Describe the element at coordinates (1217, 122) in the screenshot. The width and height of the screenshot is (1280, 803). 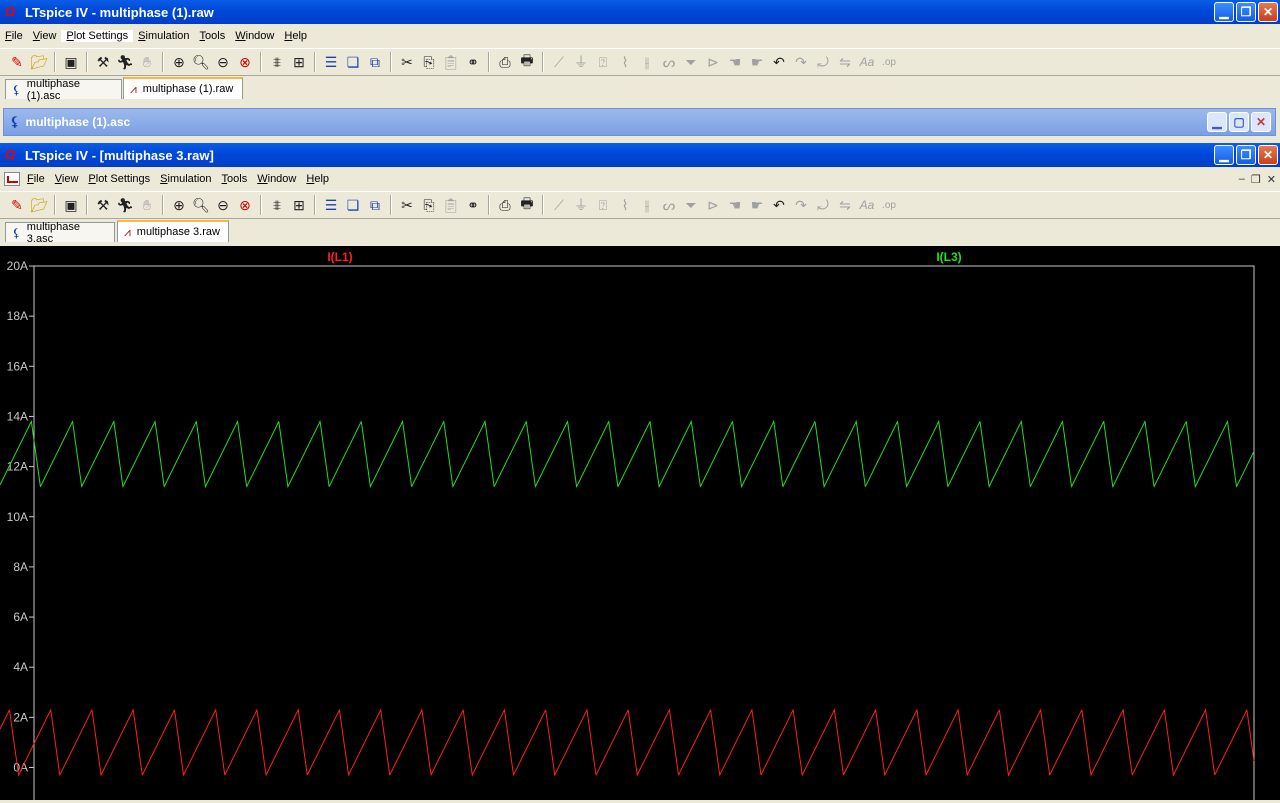
I see `child-minimize-button: ▁` at that location.